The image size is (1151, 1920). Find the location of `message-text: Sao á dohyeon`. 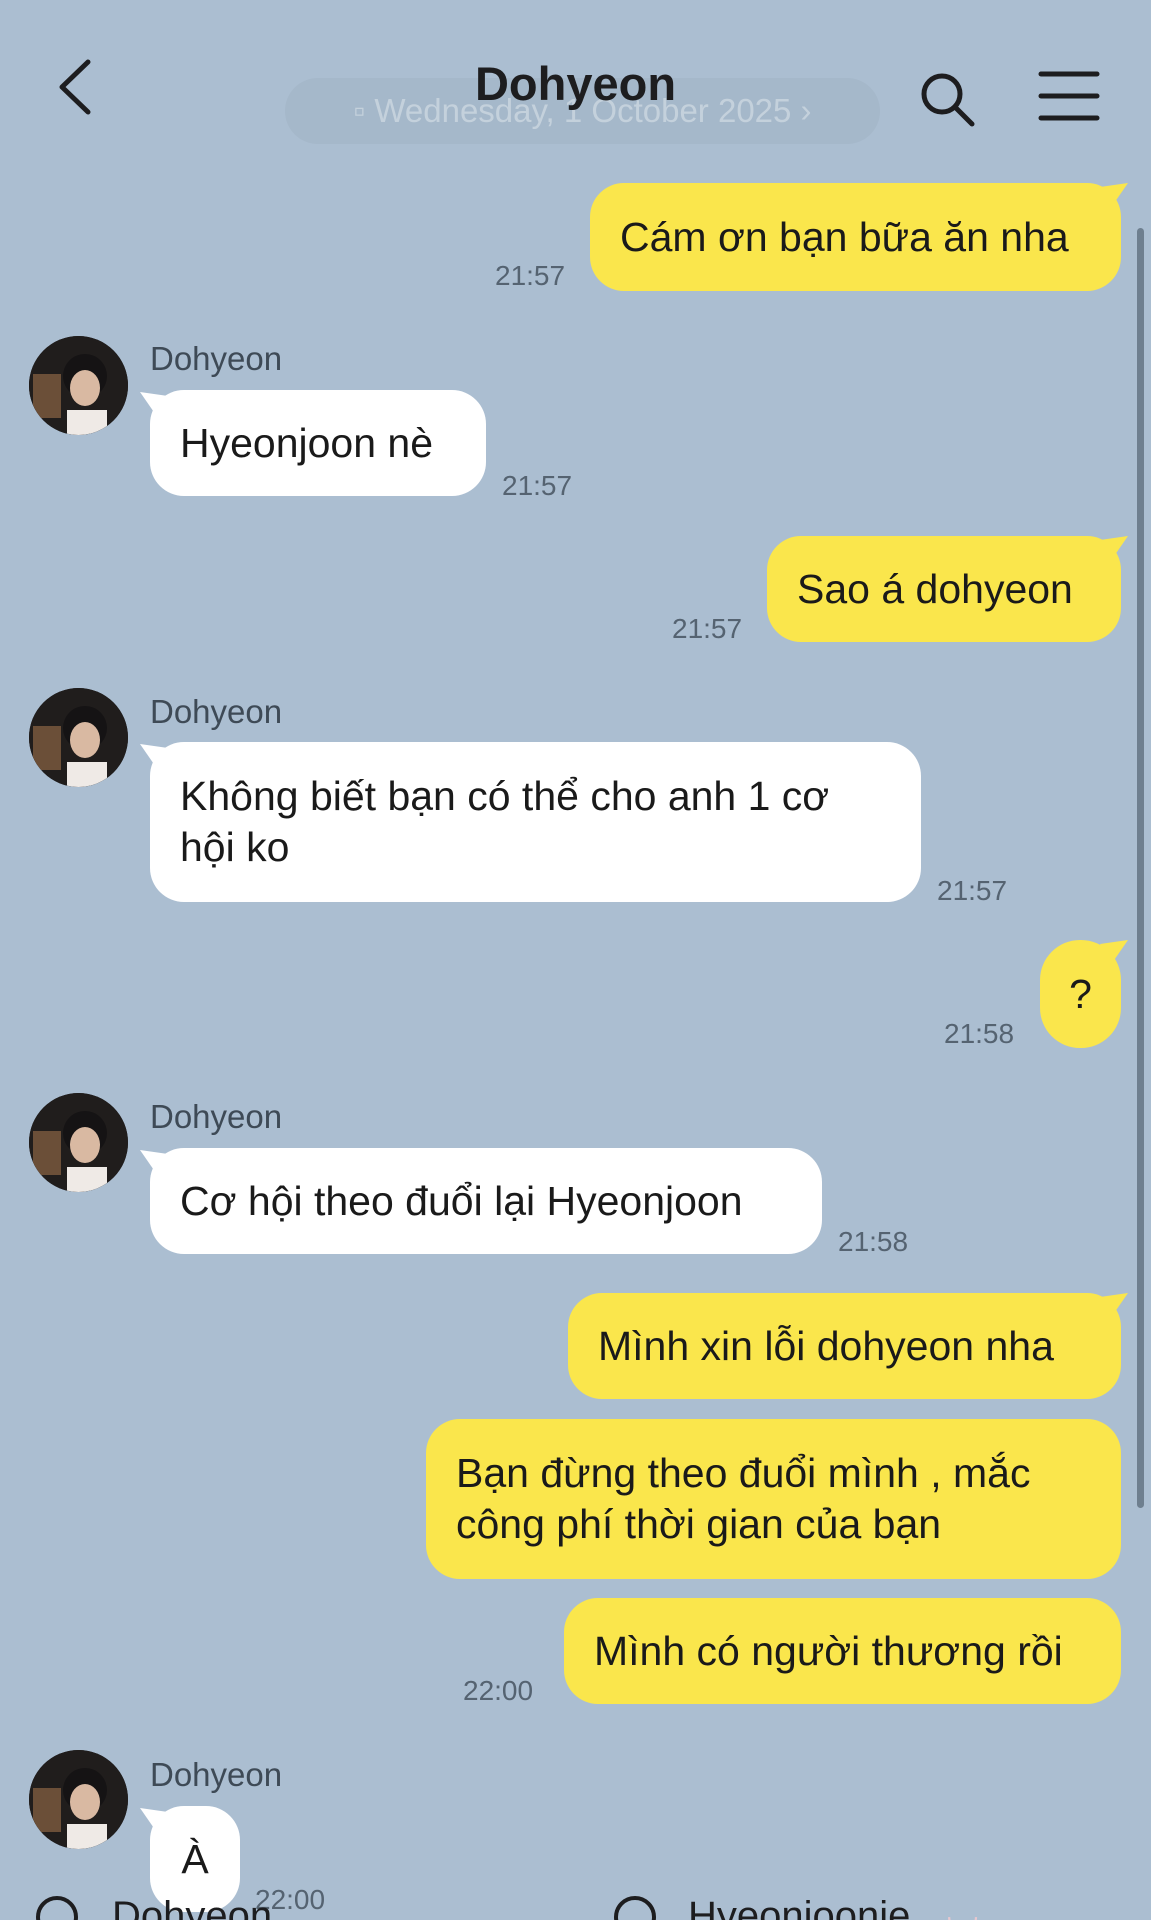

message-text: Sao á dohyeon is located at coordinates (935, 588).